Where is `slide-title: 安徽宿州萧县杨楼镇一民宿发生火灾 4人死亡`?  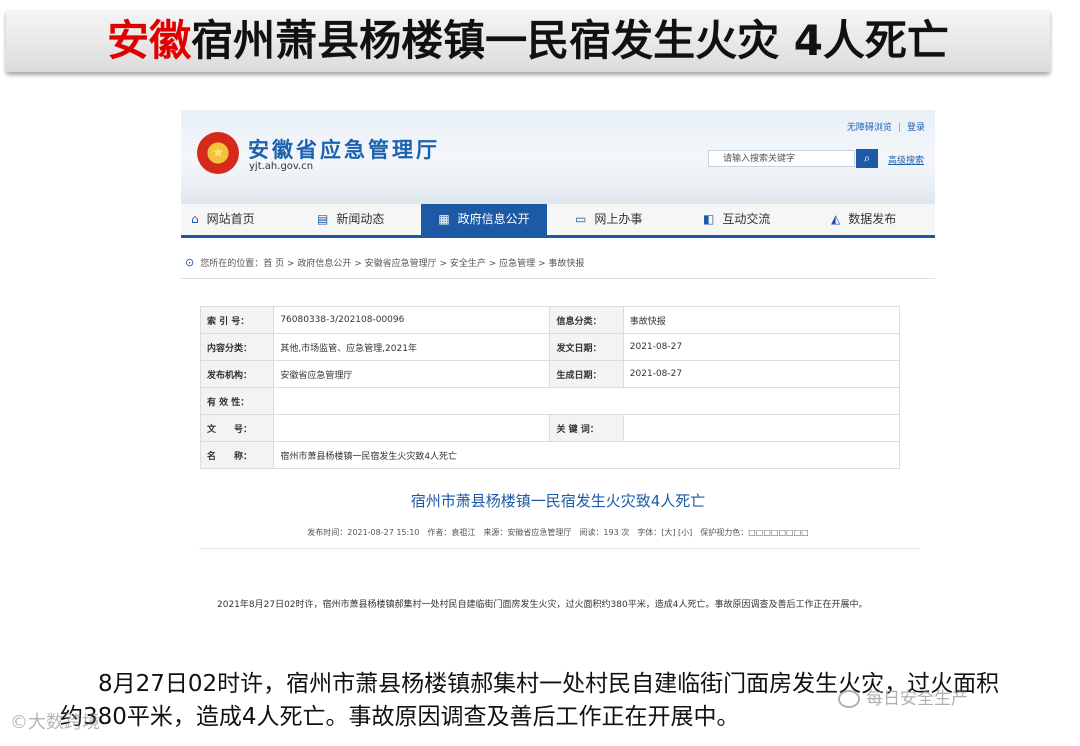
slide-title: 安徽宿州萧县杨楼镇一民宿发生火灾 4人死亡 is located at coordinates (528, 41).